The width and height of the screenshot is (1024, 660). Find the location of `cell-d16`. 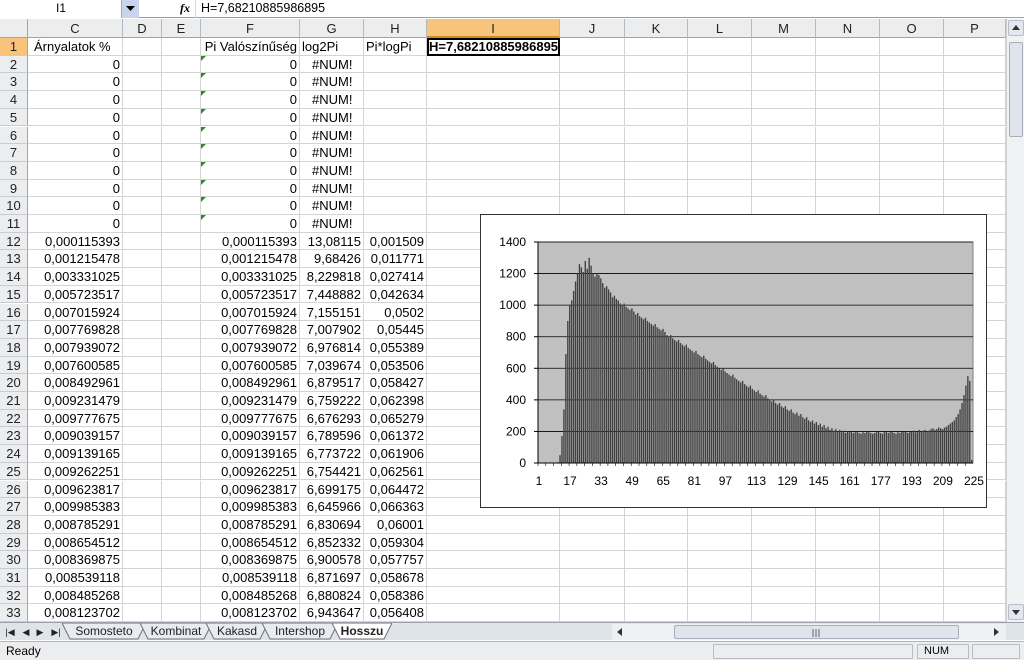

cell-d16 is located at coordinates (142, 312).